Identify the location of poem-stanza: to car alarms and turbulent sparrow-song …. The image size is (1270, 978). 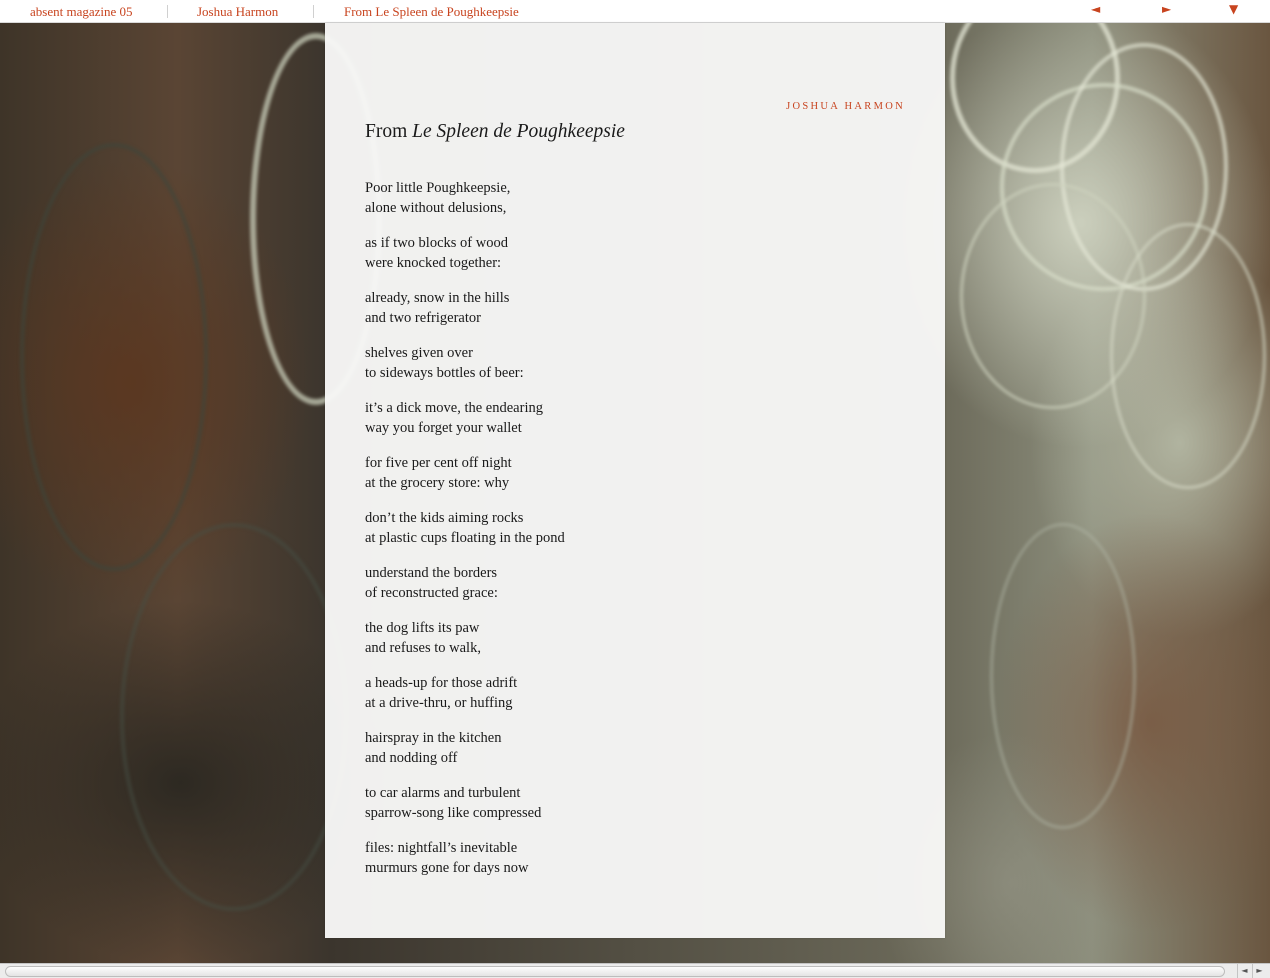
(465, 803).